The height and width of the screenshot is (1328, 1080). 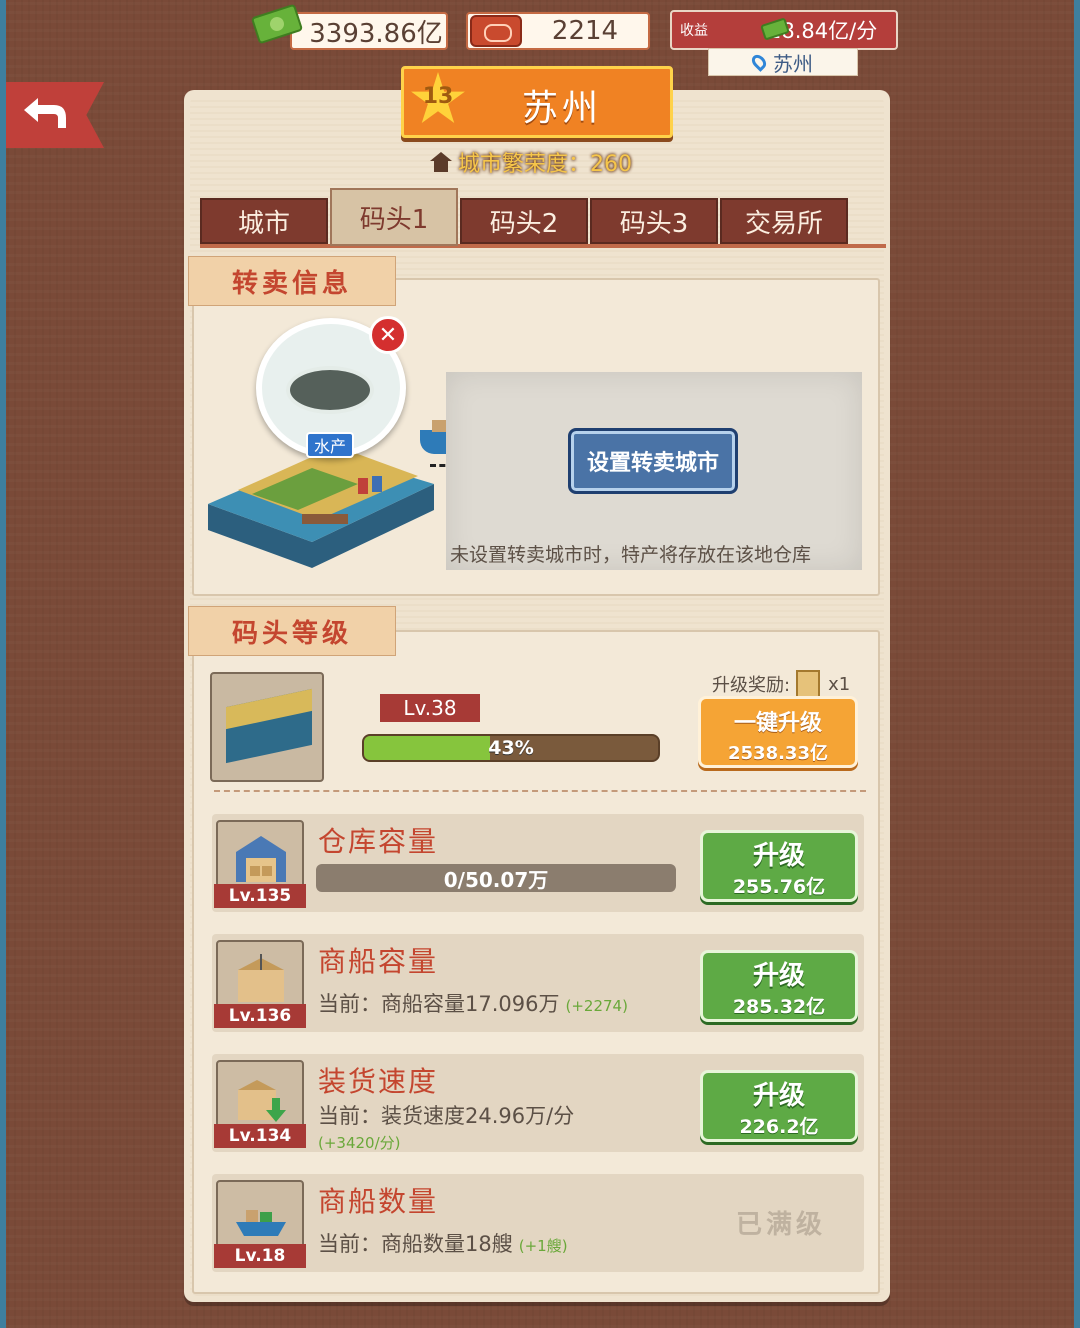 I want to click on ship-count-current: 当前：商船数量18艘 (+1艘), so click(x=443, y=1243).